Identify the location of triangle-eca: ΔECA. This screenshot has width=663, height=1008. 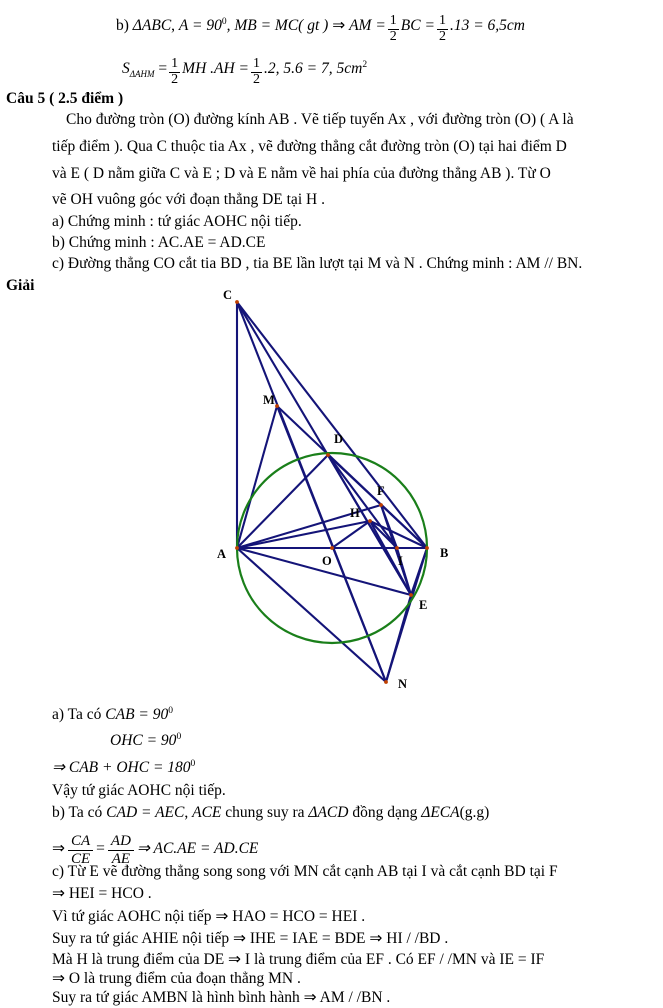
(440, 812).